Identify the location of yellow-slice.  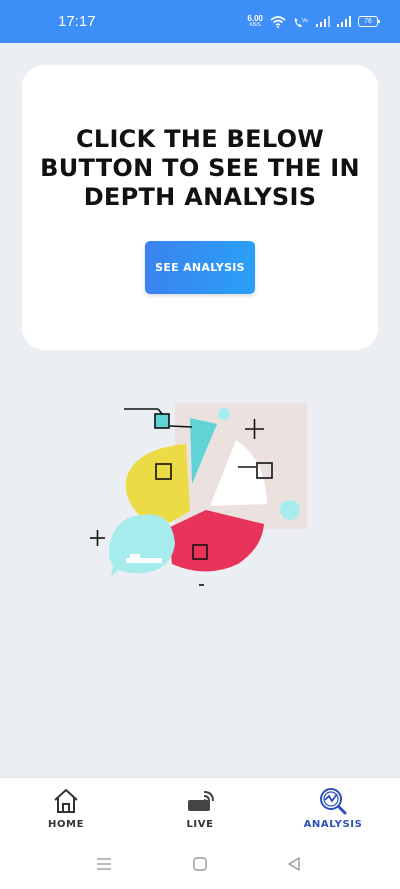
(157, 484).